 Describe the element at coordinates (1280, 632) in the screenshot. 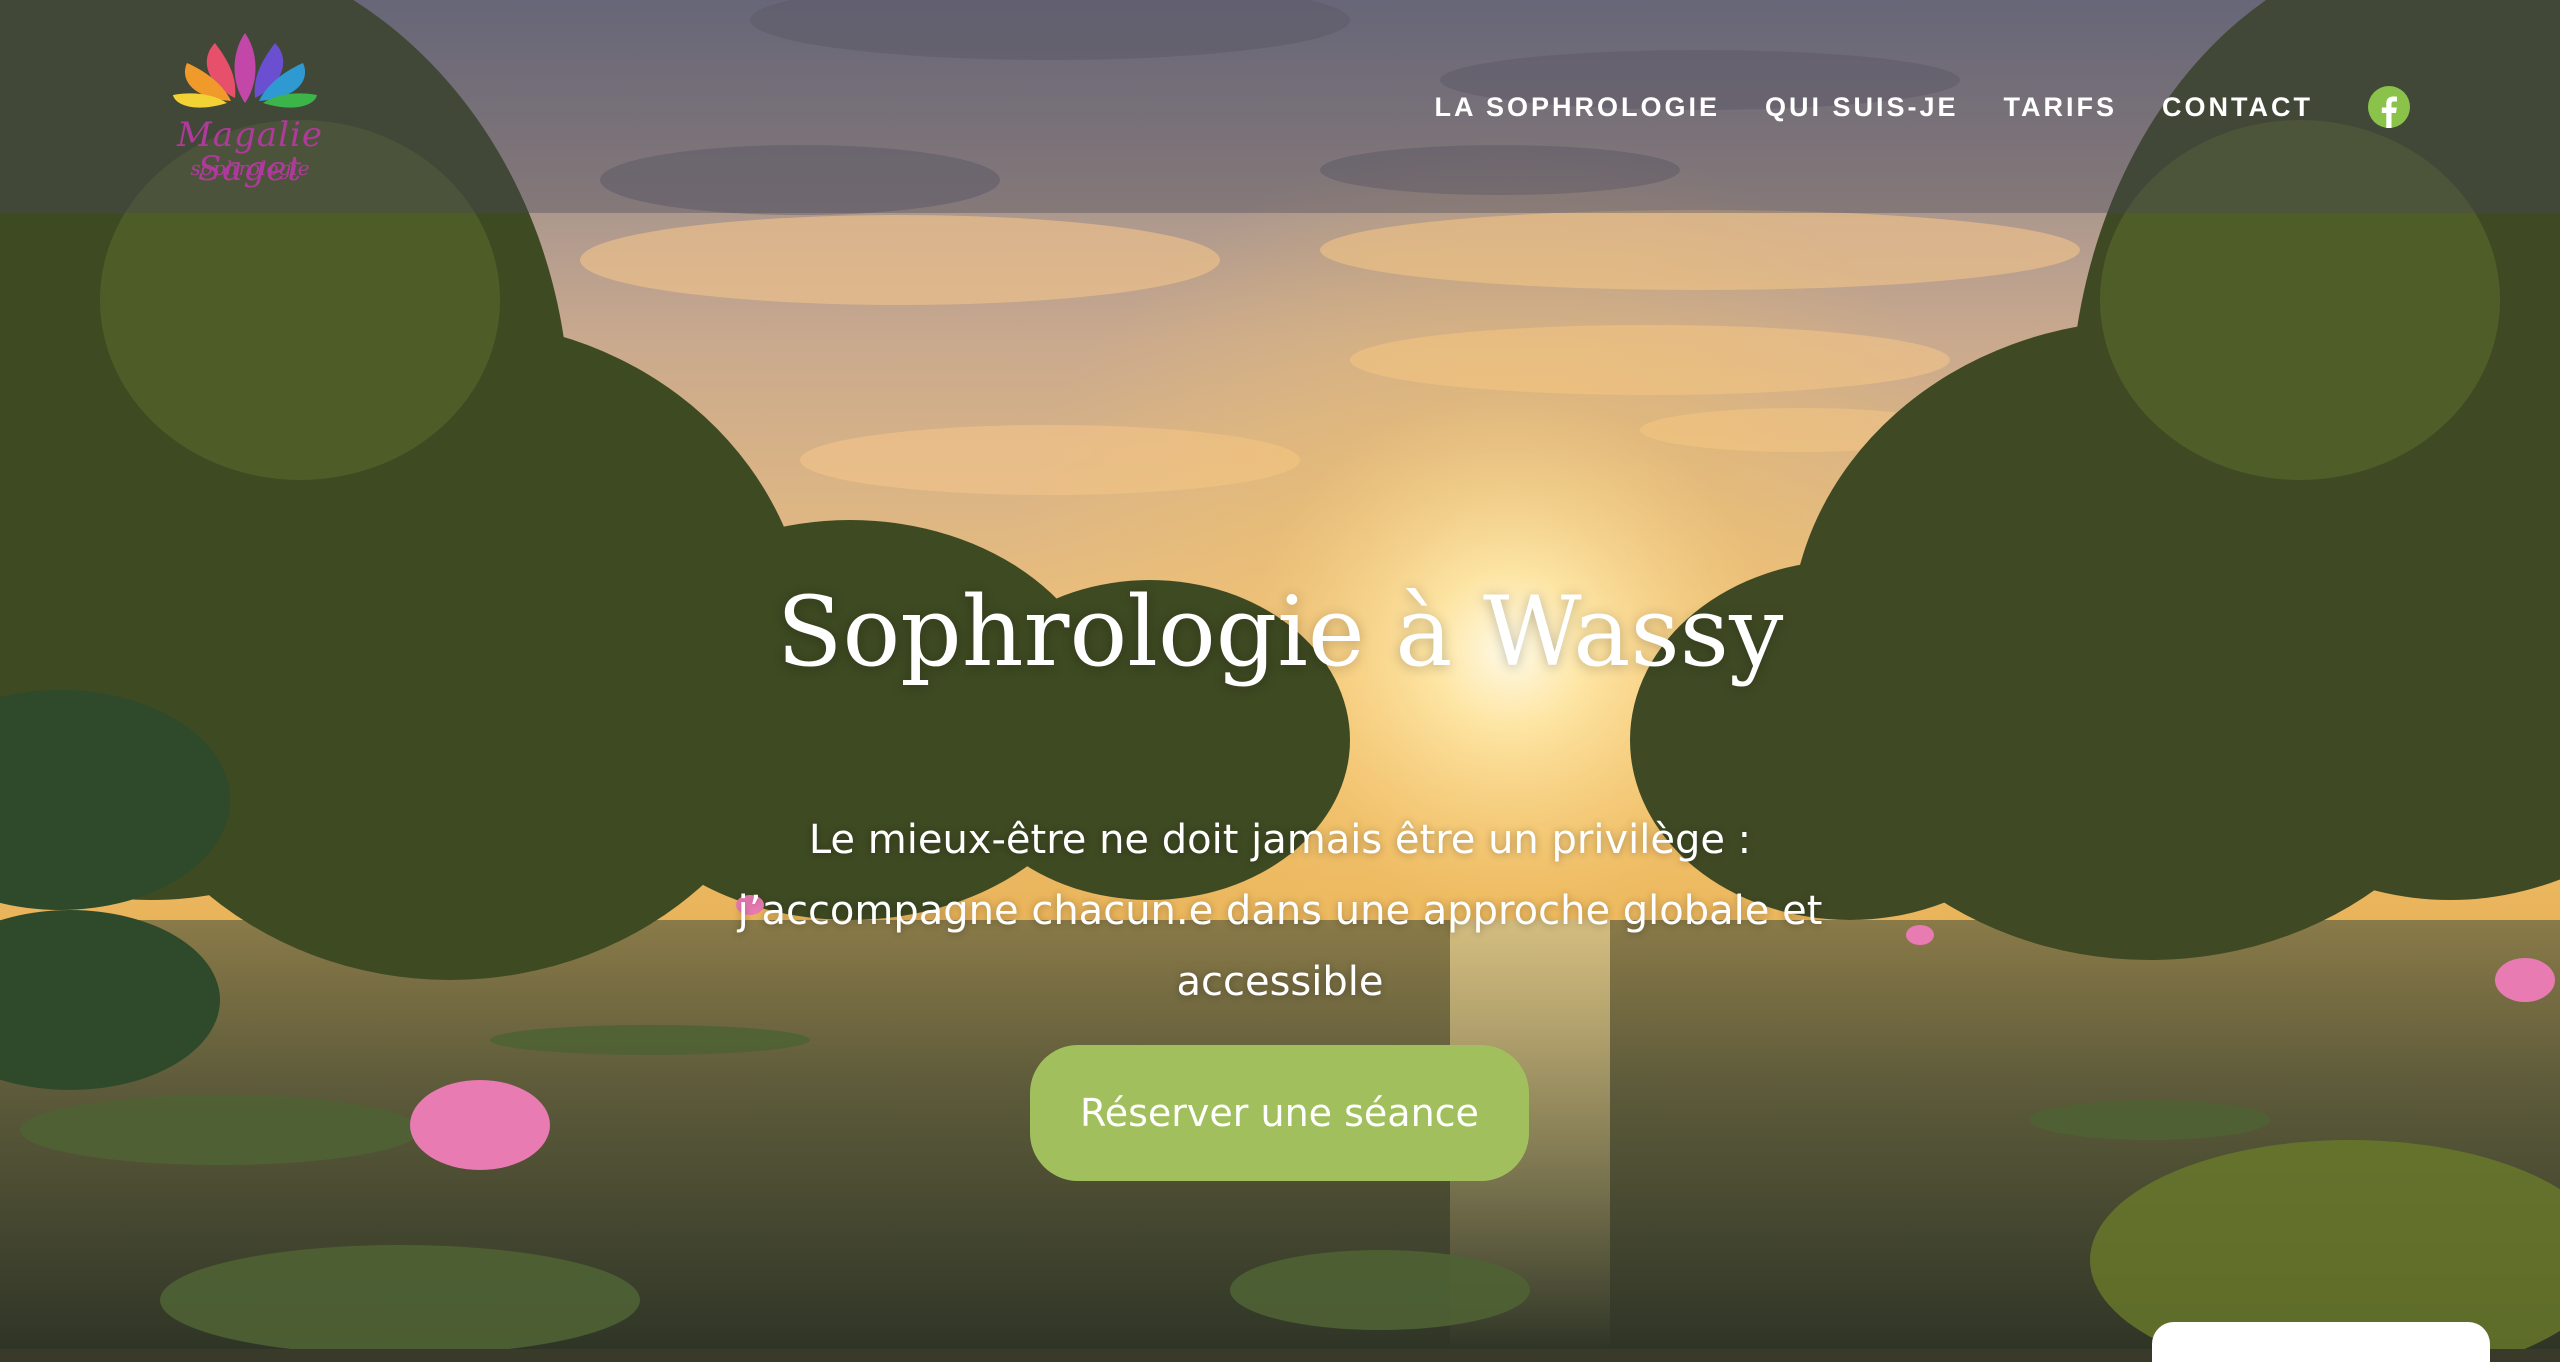

I see `hero-title: Sophrologie à Wassy` at that location.